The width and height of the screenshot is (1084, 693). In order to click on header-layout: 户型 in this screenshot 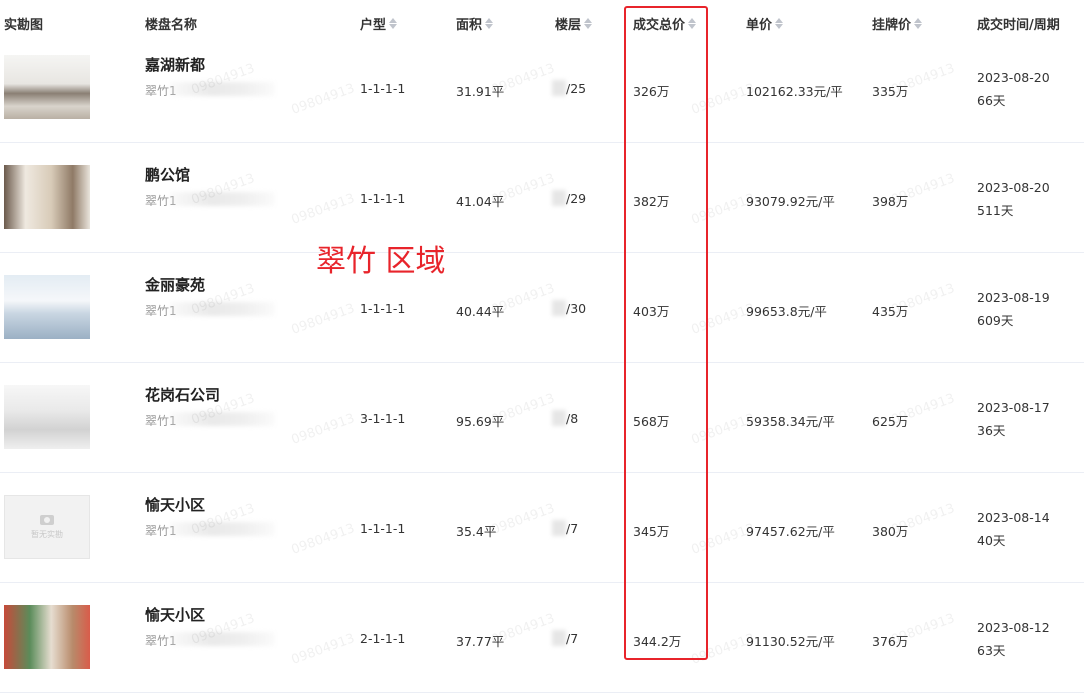, I will do `click(379, 23)`.